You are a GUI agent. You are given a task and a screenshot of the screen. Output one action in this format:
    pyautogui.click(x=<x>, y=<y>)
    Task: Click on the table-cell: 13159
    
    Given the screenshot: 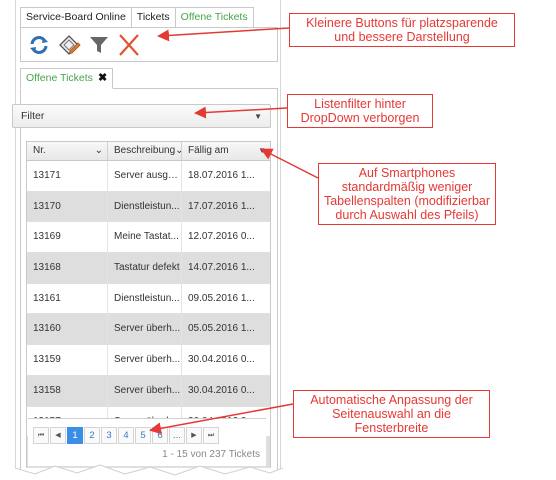 What is the action you would take?
    pyautogui.click(x=67, y=360)
    